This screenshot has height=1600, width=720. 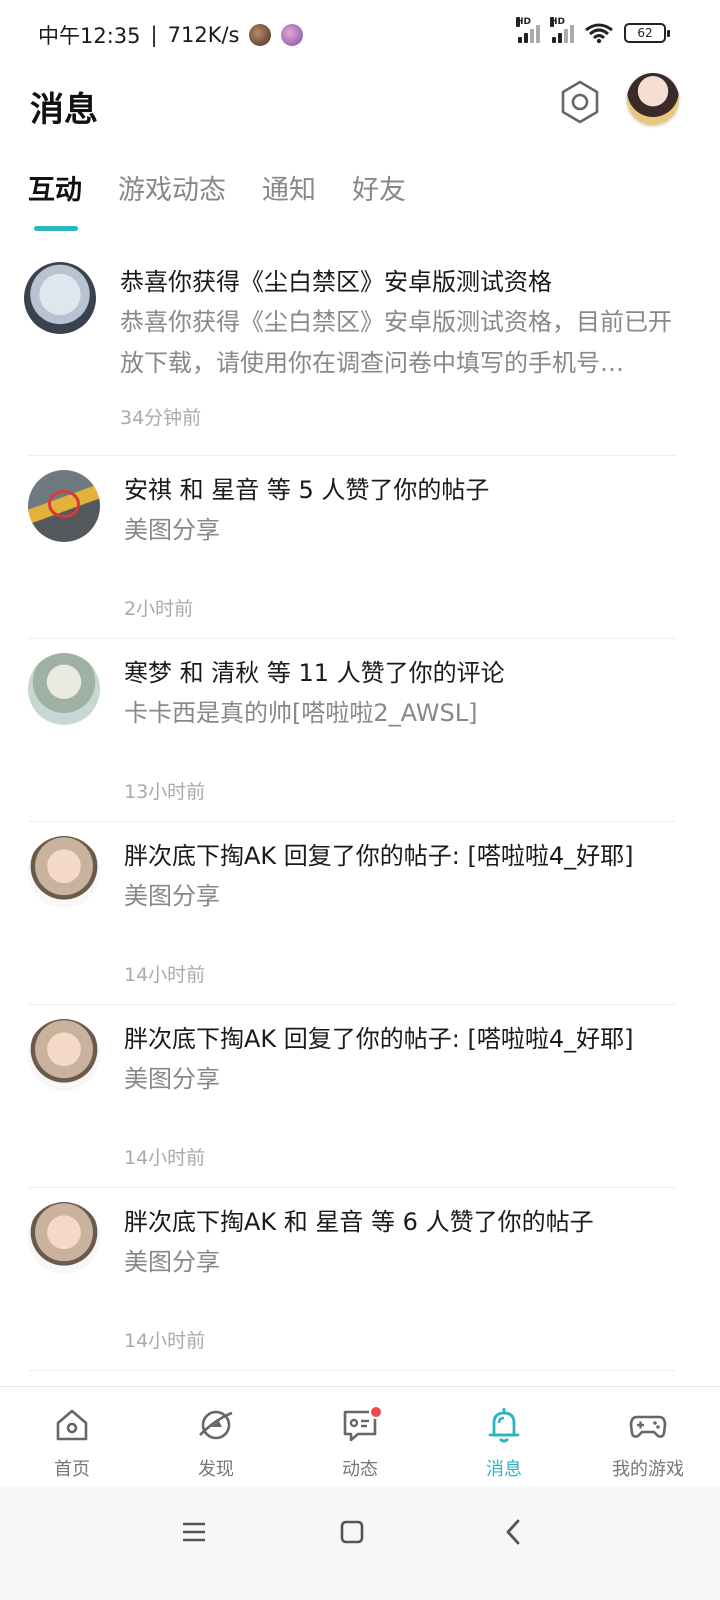 I want to click on nav-discover: 发现, so click(x=216, y=1436).